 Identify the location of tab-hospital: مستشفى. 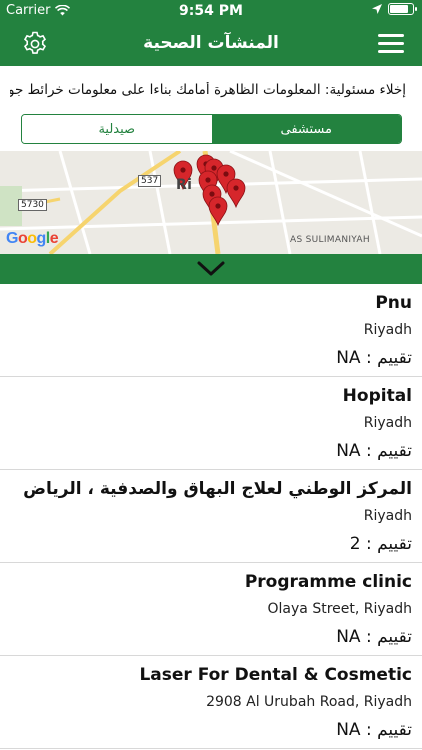
(306, 129).